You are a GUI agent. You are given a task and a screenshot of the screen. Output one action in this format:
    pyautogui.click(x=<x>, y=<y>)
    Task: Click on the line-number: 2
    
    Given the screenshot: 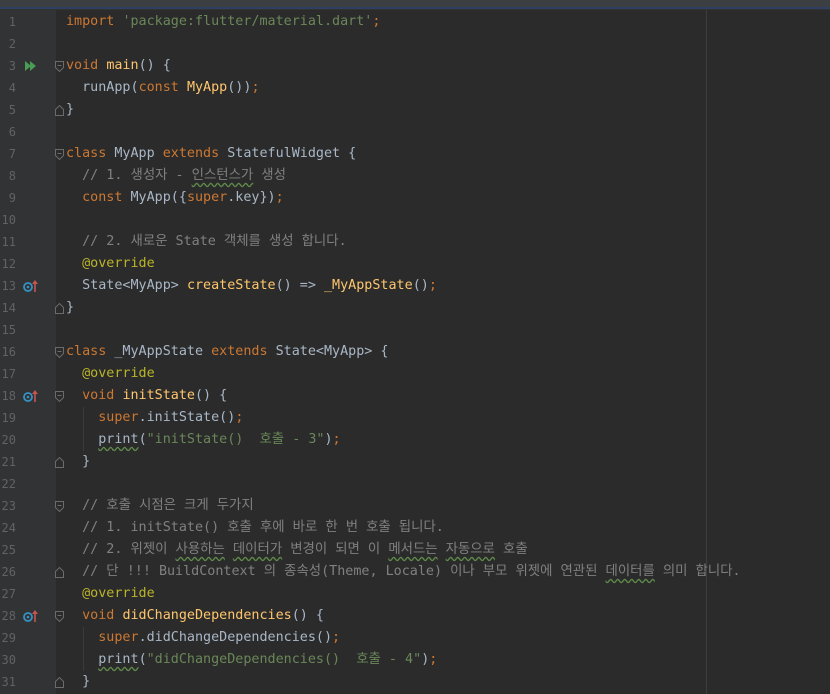 What is the action you would take?
    pyautogui.click(x=8, y=44)
    